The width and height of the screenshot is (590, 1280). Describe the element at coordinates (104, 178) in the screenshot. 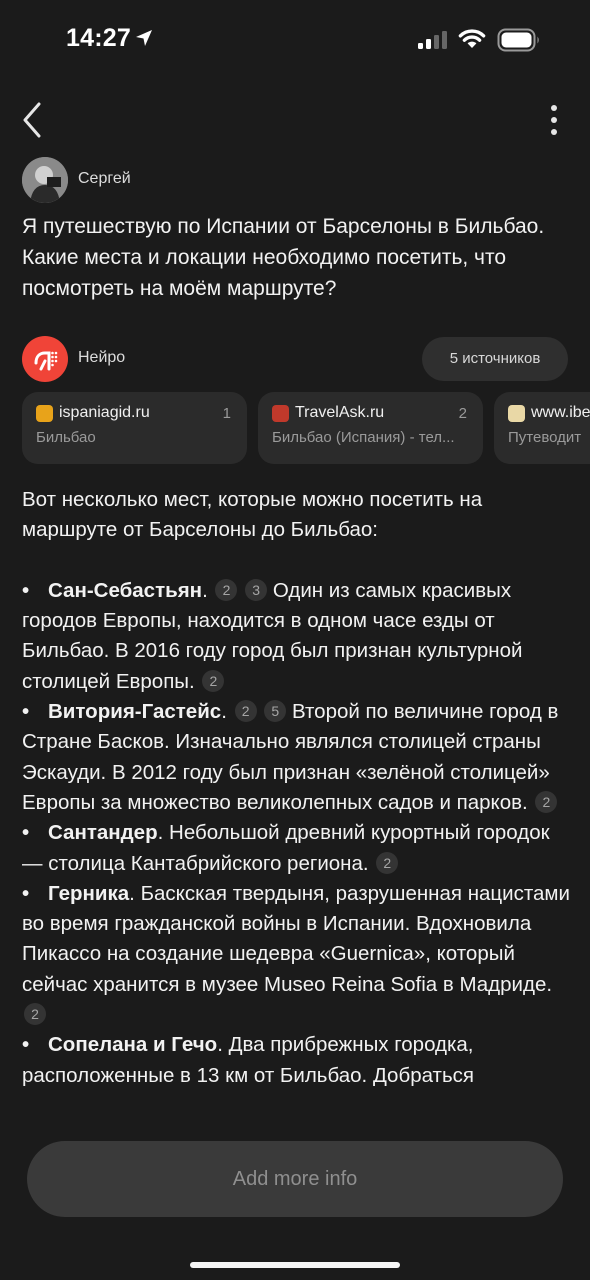

I see `user-name: Сергей` at that location.